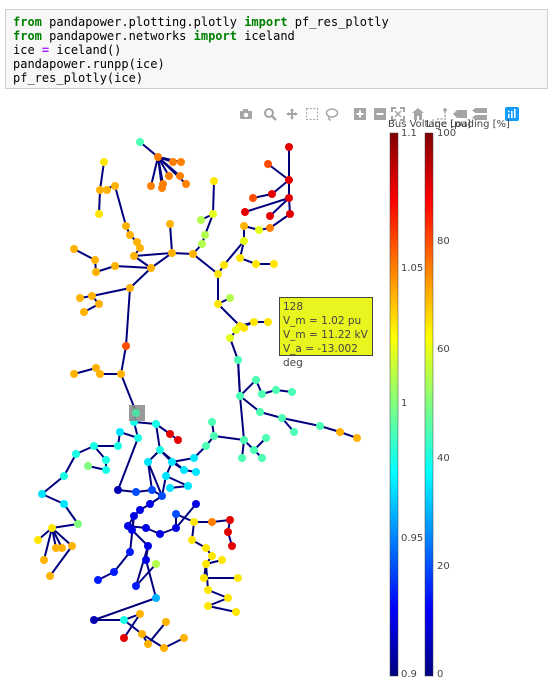  Describe the element at coordinates (380, 114) in the screenshot. I see `zoom-out-icon` at that location.